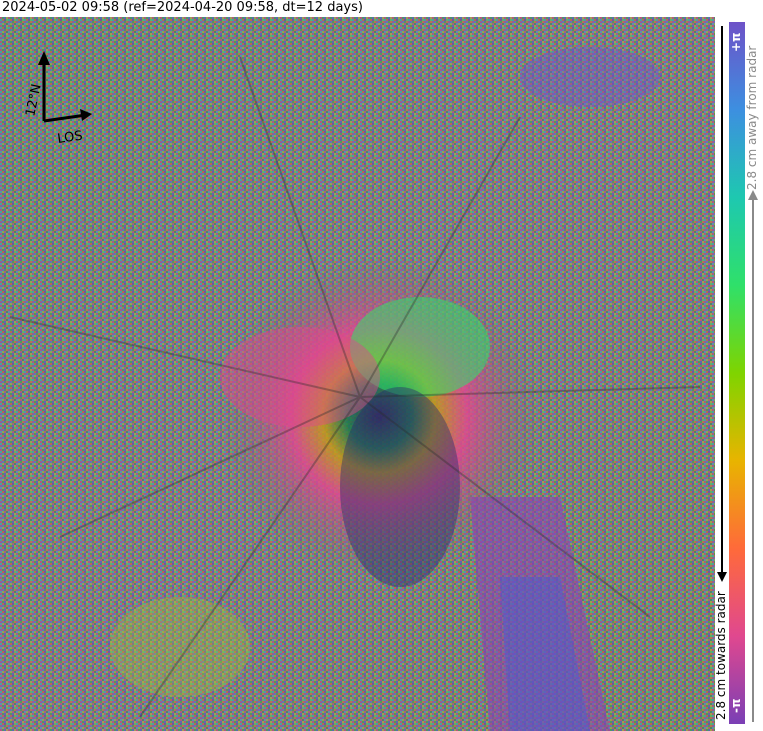 The height and width of the screenshot is (731, 763). Describe the element at coordinates (737, 373) in the screenshot. I see `phase-colorbar` at that location.